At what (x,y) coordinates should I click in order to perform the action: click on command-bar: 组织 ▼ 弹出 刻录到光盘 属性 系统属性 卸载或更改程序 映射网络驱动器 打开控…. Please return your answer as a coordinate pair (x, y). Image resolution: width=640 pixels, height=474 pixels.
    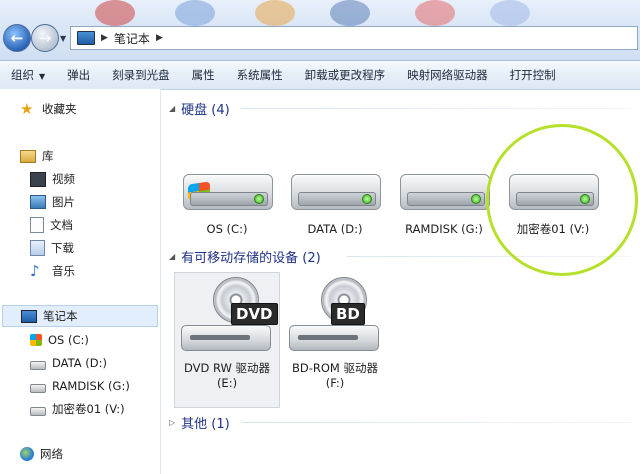
    Looking at the image, I should click on (320, 75).